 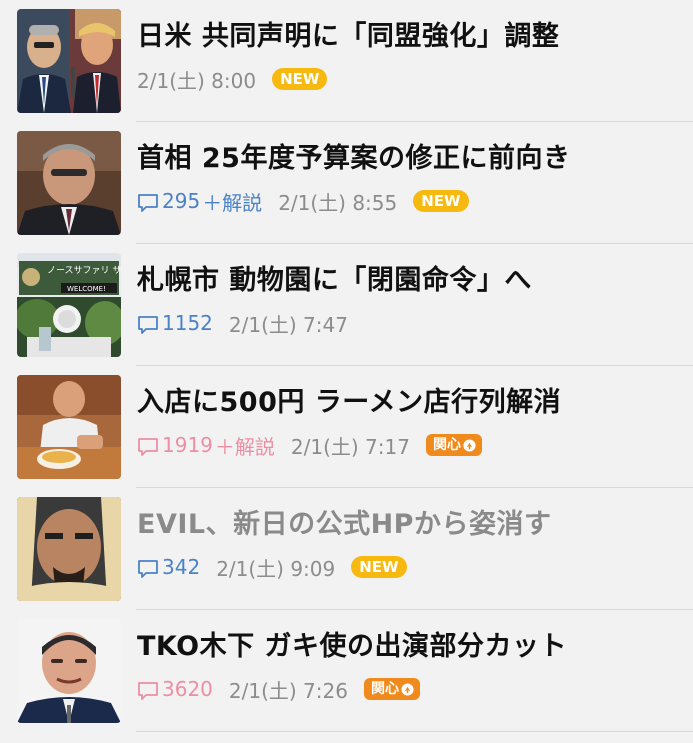 I want to click on article-timestamp: 2/1(土) 7:17, so click(x=350, y=446).